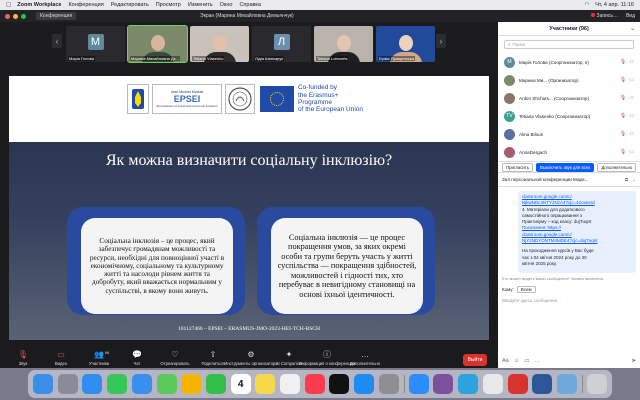 This screenshot has width=640, height=400. Describe the element at coordinates (166, 384) in the screenshot. I see `dock-maps-icon` at that location.